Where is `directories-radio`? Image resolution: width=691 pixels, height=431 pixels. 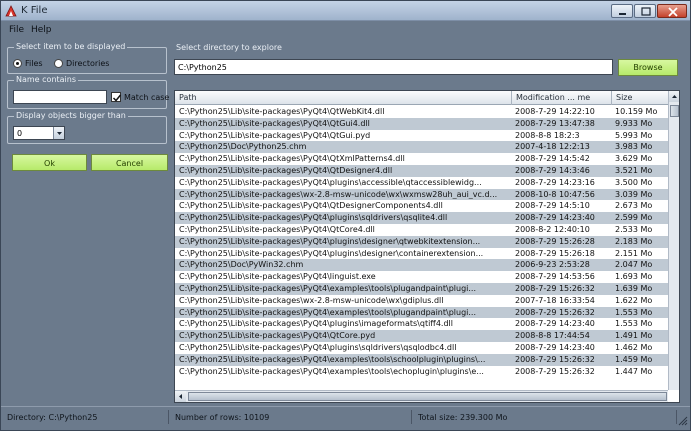
directories-radio is located at coordinates (58, 63).